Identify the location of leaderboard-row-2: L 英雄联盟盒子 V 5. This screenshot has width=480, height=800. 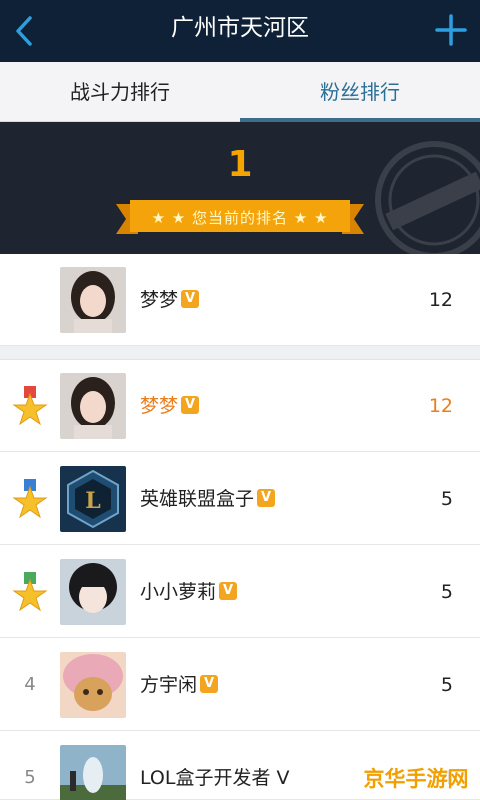
(240, 499).